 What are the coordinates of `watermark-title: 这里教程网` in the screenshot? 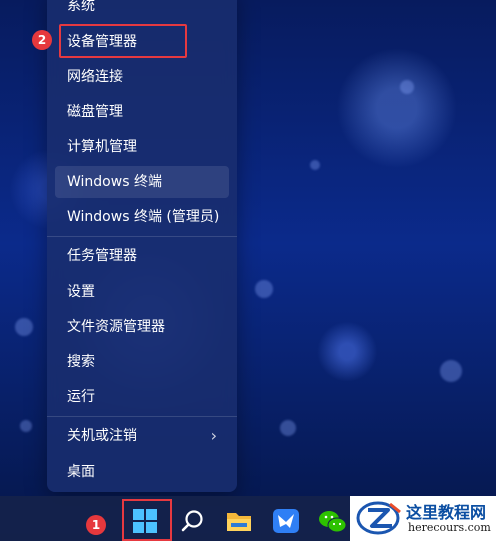 It's located at (446, 512).